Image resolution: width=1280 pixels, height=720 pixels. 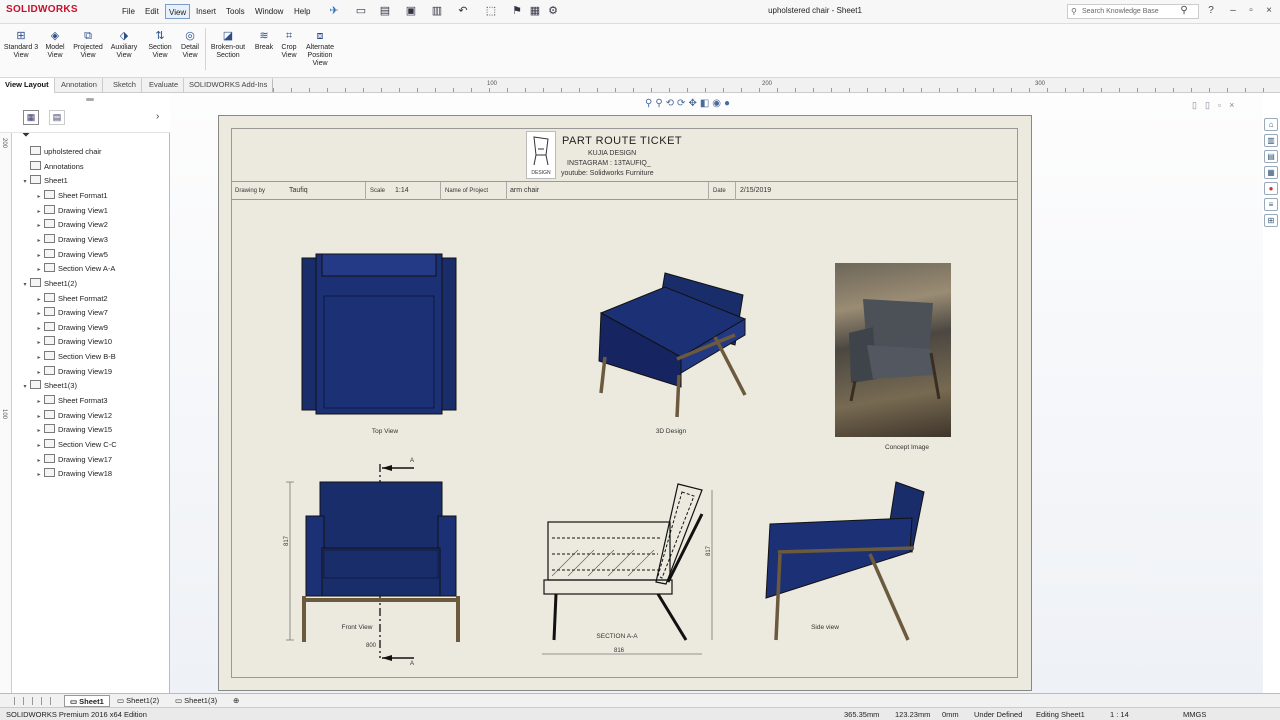 What do you see at coordinates (71, 240) in the screenshot?
I see `tree-item: ▸ Drawing View3` at bounding box center [71, 240].